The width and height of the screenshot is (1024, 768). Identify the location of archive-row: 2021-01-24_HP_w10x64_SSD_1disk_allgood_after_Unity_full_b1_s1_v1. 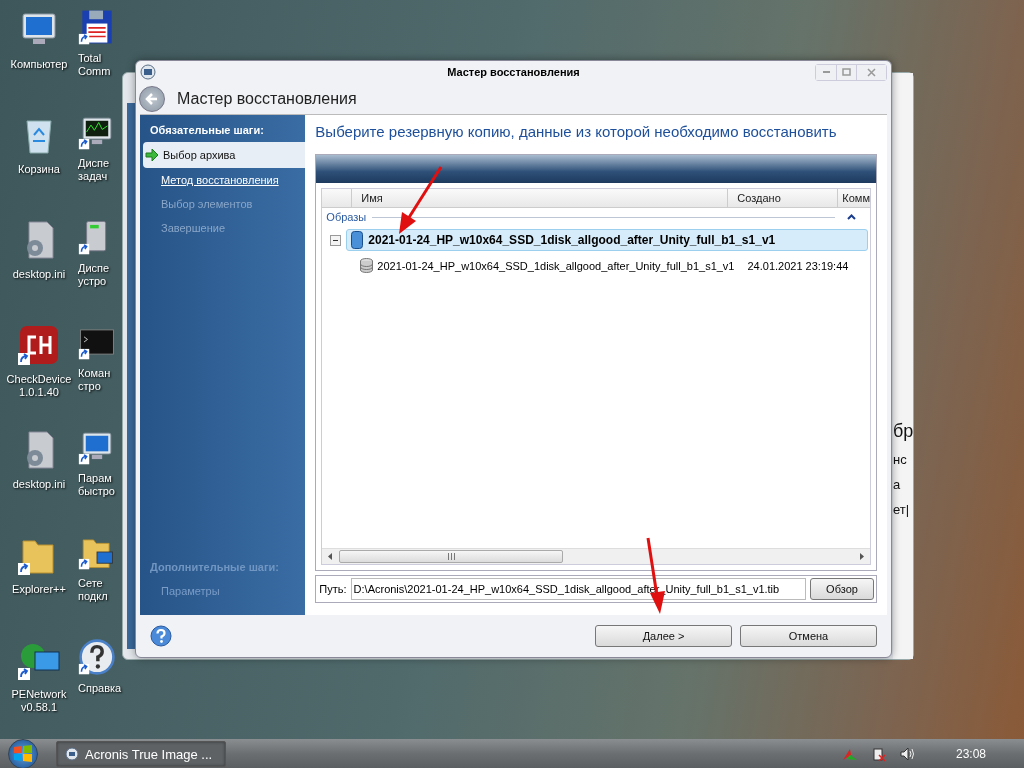
(607, 240).